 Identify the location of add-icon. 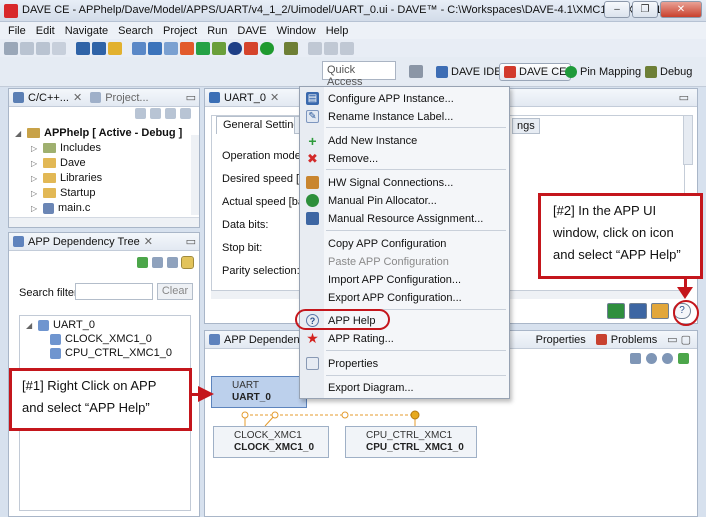
(142, 262).